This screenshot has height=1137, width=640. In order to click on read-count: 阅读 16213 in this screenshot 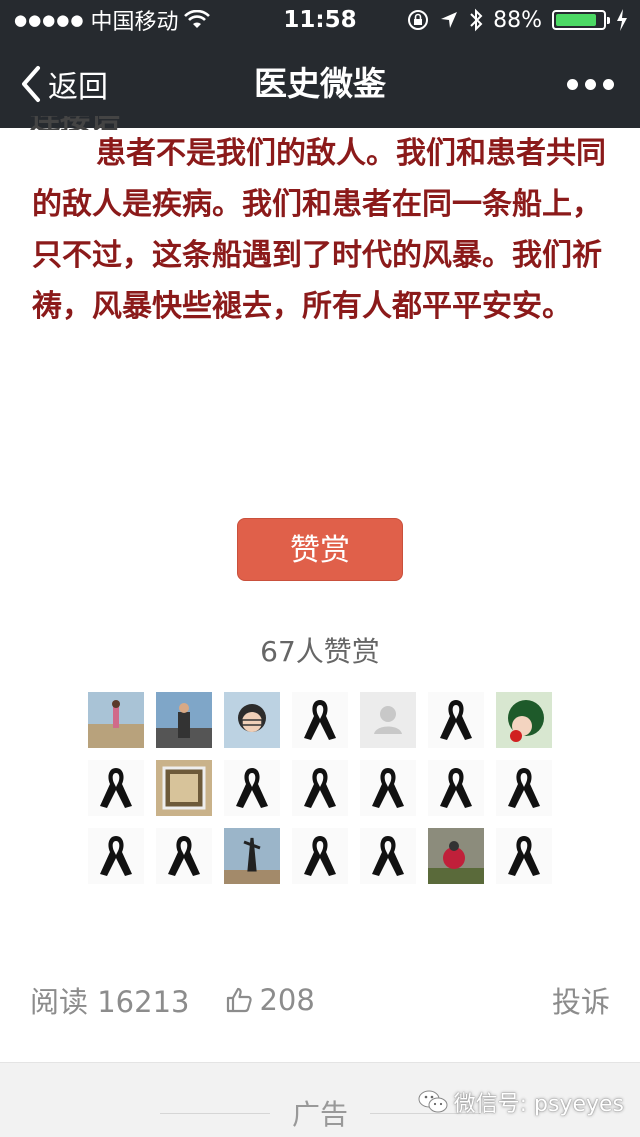, I will do `click(110, 1002)`.